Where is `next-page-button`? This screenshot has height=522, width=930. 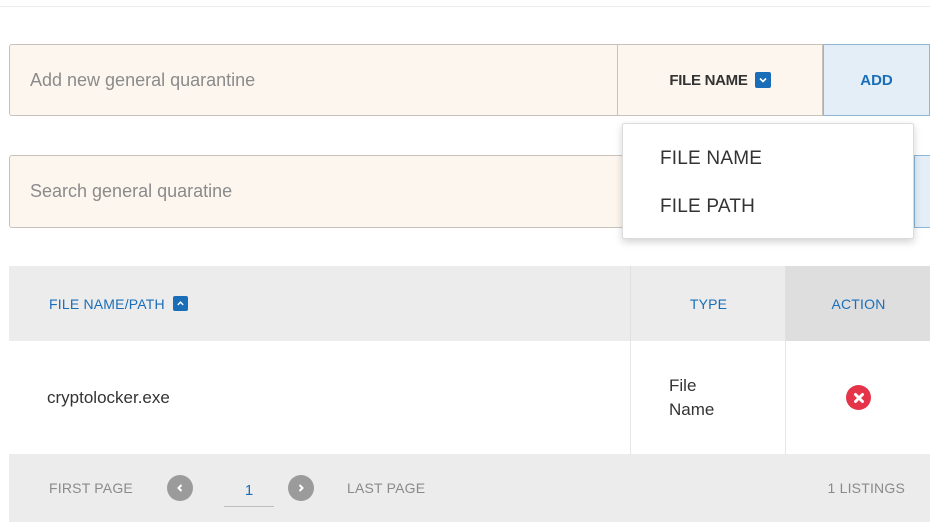 next-page-button is located at coordinates (301, 488).